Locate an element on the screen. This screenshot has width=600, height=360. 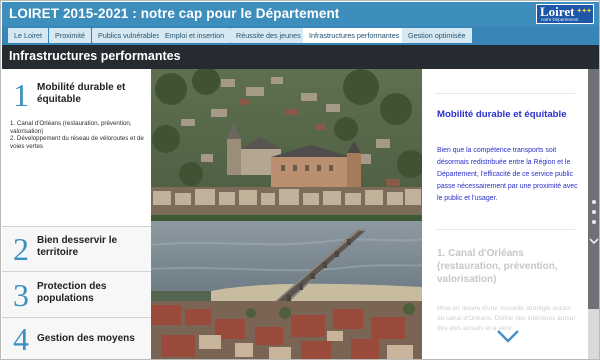
menu-number: 4 is located at coordinates (21, 339).